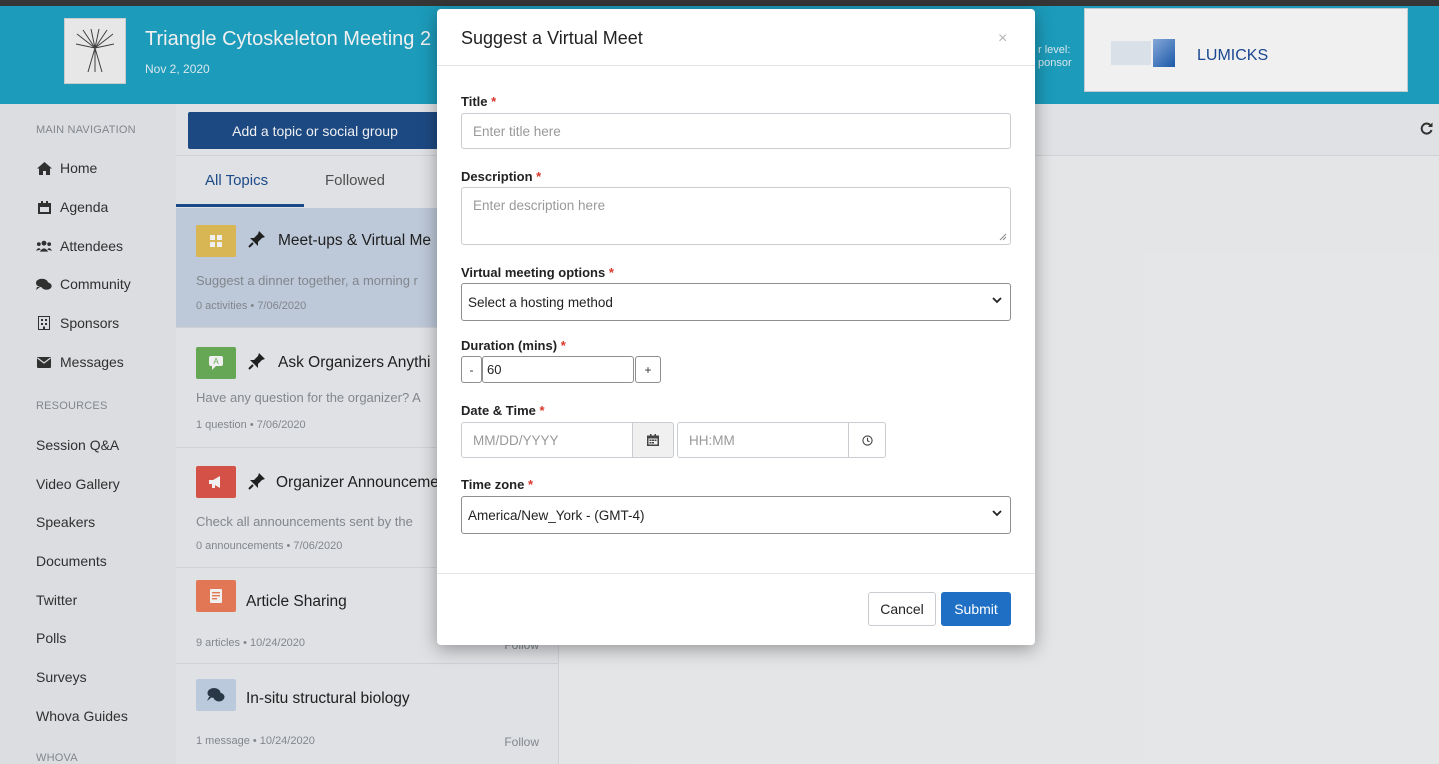 This screenshot has height=764, width=1439. Describe the element at coordinates (498, 410) in the screenshot. I see `datetime-label-text: Date & Time` at that location.